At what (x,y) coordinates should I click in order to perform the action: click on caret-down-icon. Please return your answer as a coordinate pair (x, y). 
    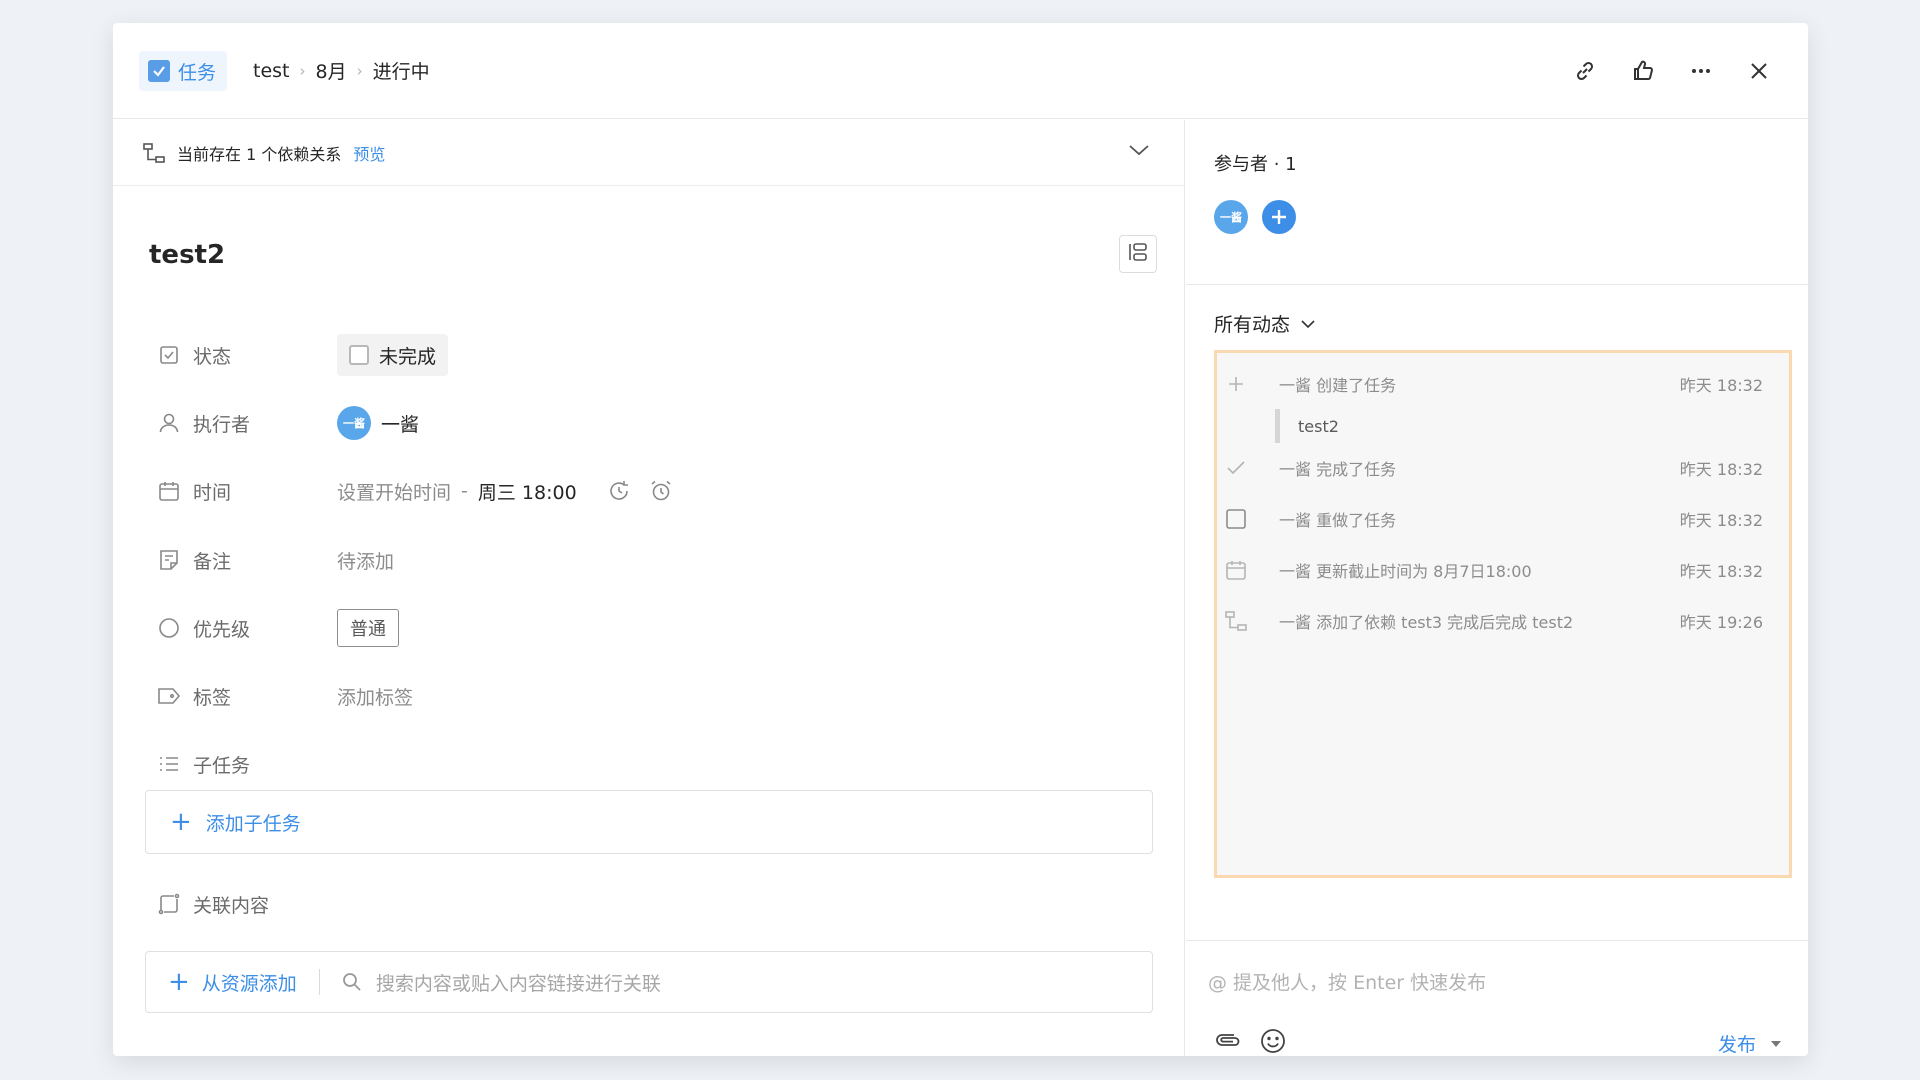
    Looking at the image, I should click on (1776, 1044).